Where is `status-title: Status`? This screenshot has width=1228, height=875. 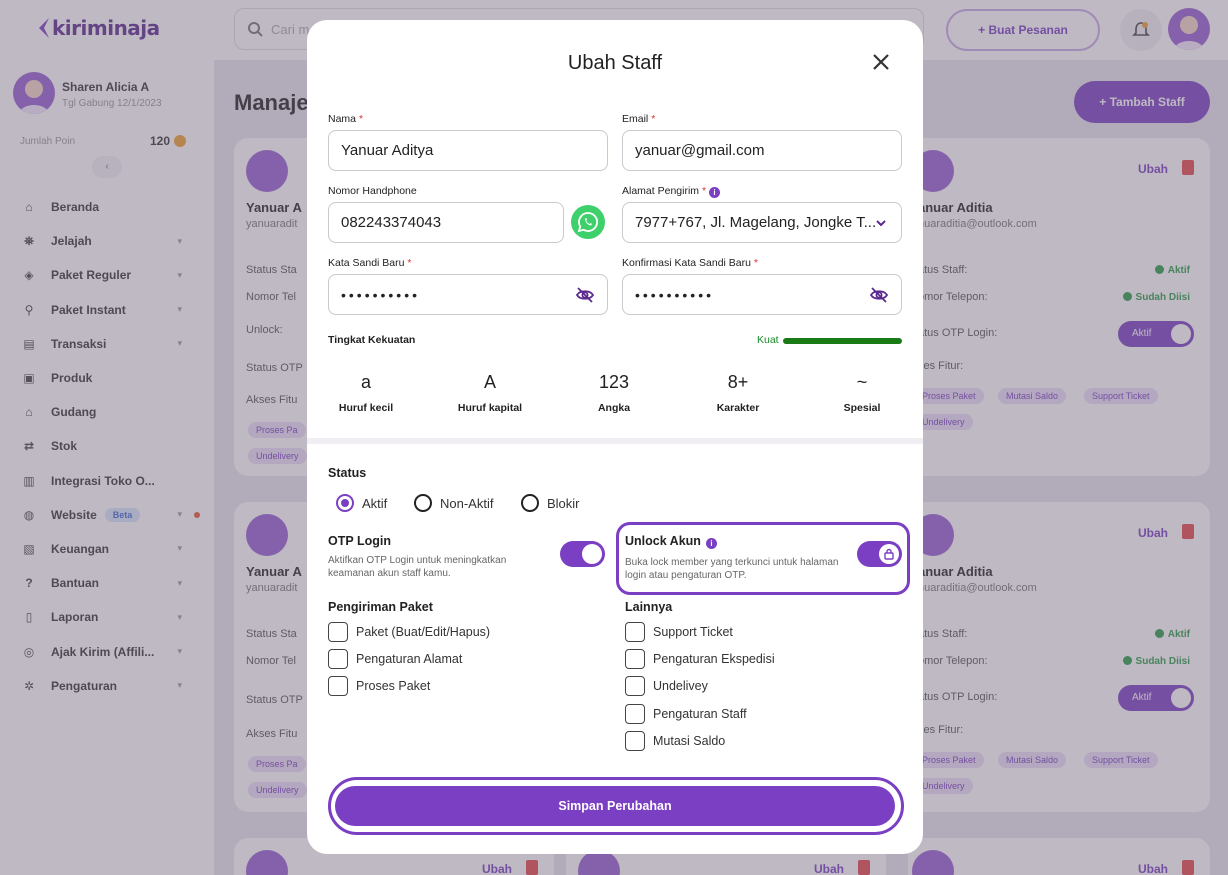
status-title: Status is located at coordinates (347, 473).